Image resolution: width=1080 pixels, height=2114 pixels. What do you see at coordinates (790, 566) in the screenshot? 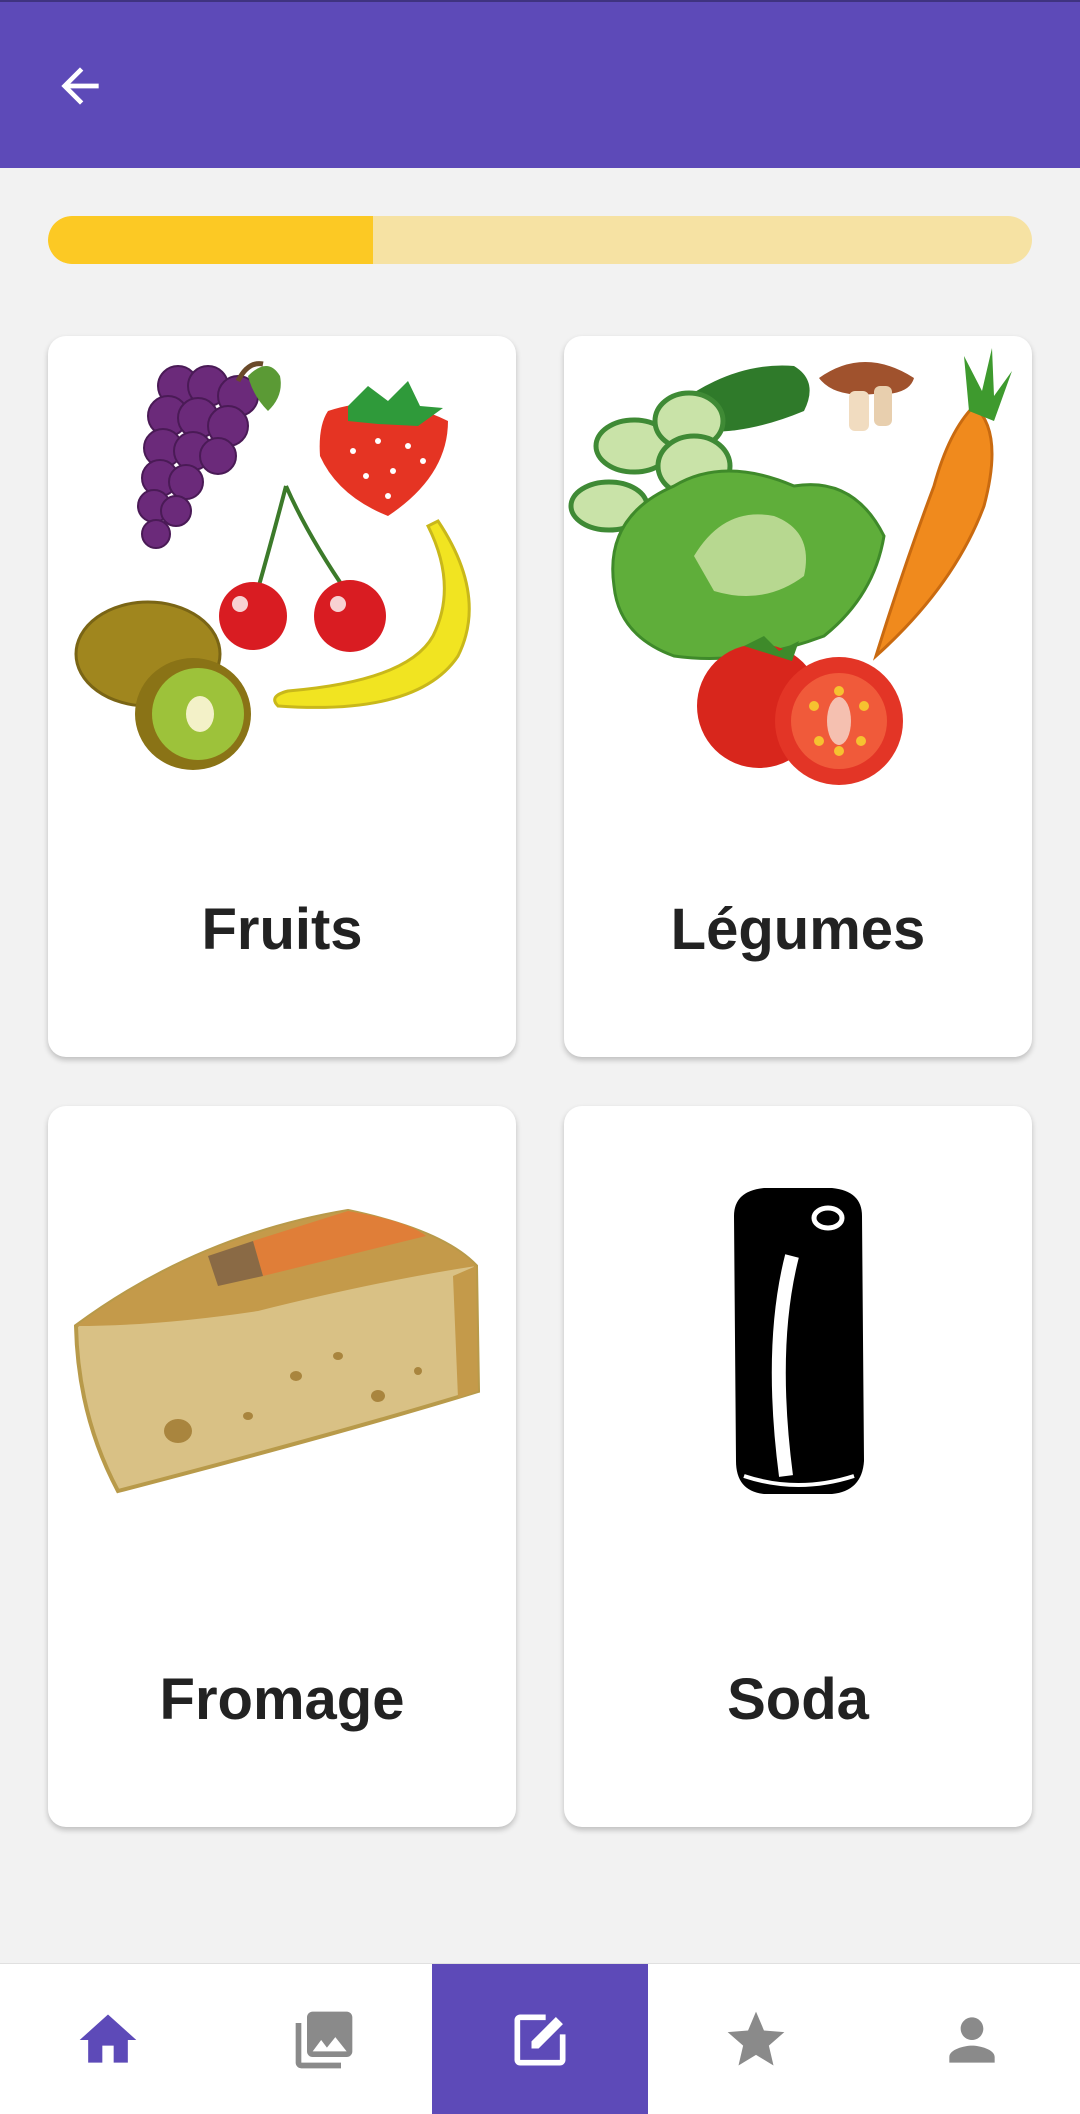
I see `vegetables-illustration` at bounding box center [790, 566].